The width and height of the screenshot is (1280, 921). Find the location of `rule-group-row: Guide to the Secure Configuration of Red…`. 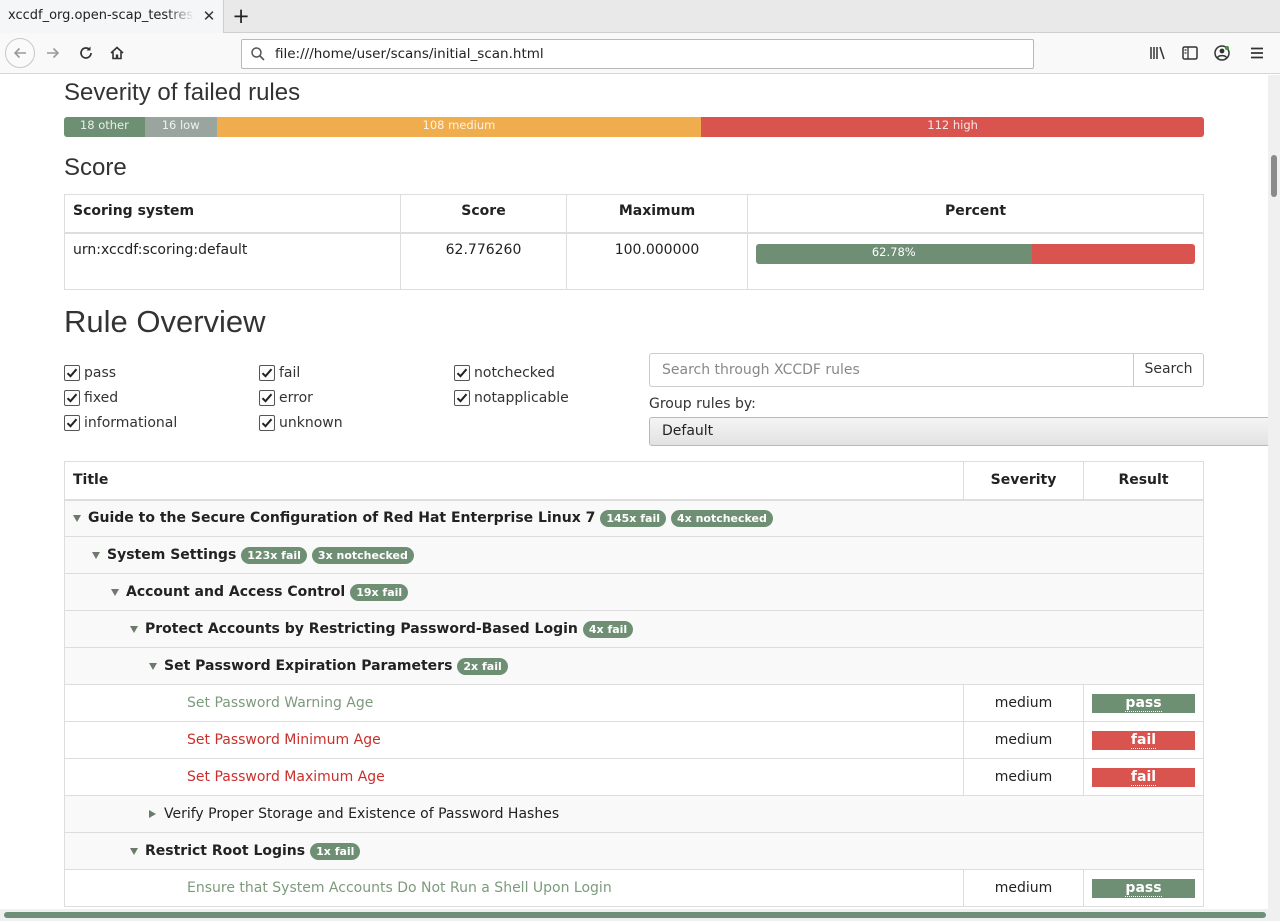

rule-group-row: Guide to the Secure Configuration of Red… is located at coordinates (634, 518).